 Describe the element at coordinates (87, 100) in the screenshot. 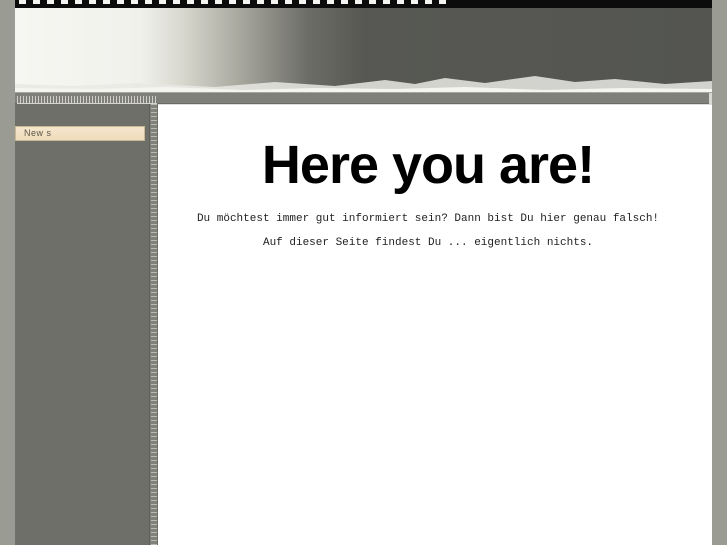

I see `ruler-decoration` at that location.